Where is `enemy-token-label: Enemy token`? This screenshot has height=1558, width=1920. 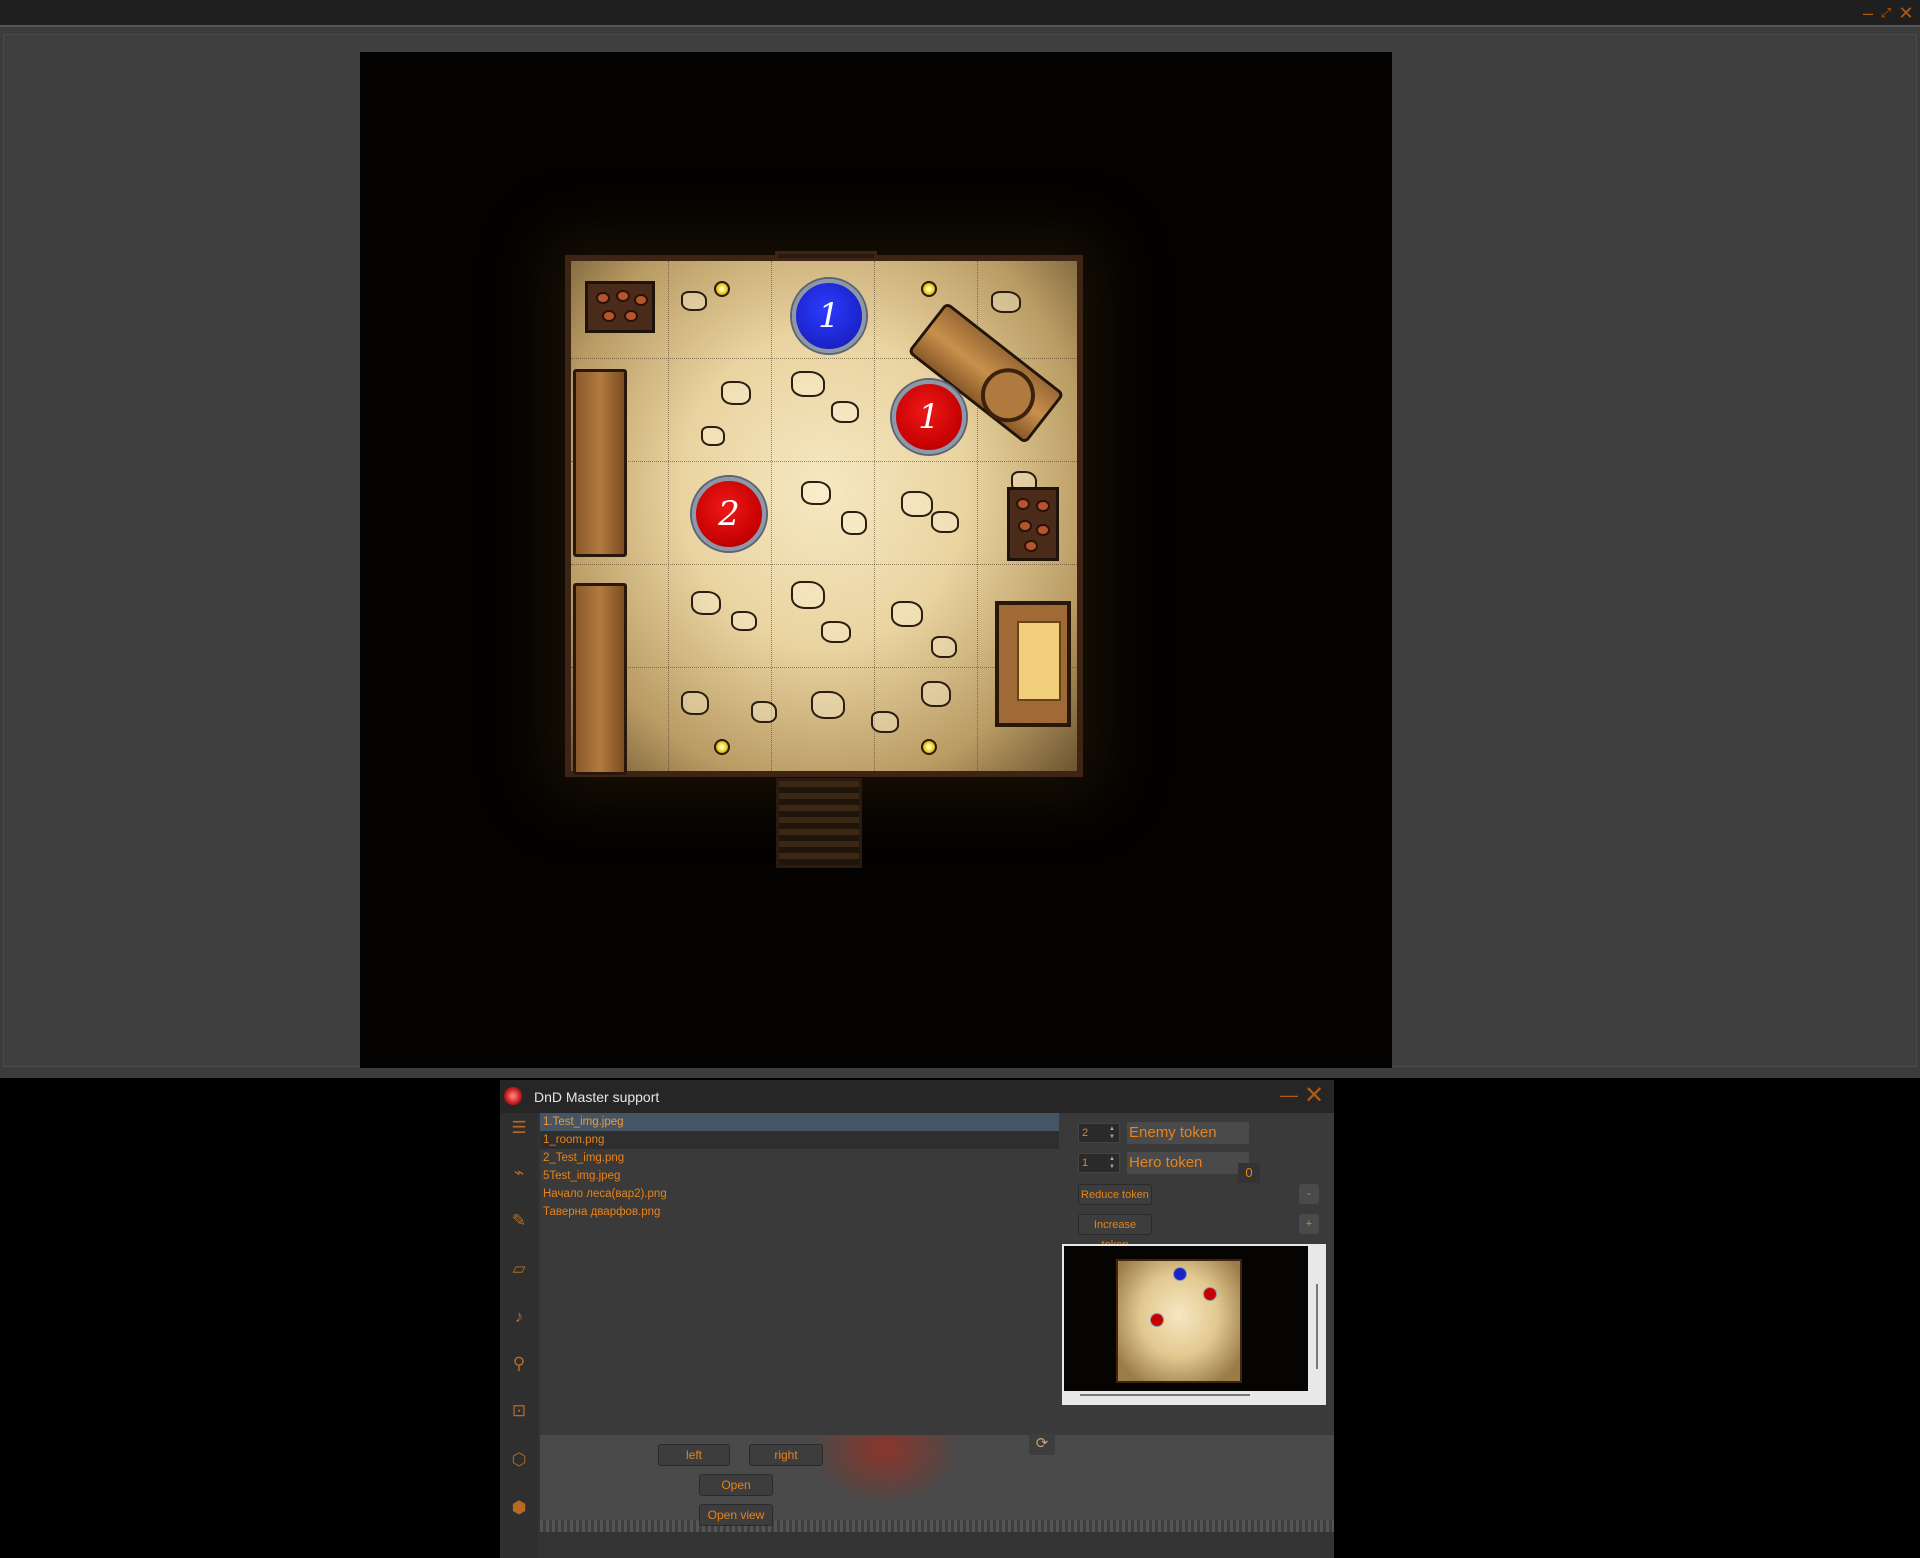 enemy-token-label: Enemy token is located at coordinates (1188, 1133).